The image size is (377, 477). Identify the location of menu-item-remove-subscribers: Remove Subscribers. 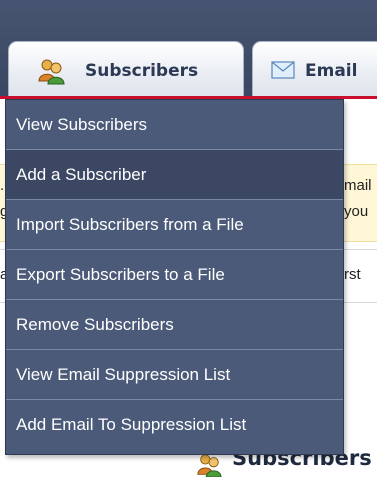
(174, 325).